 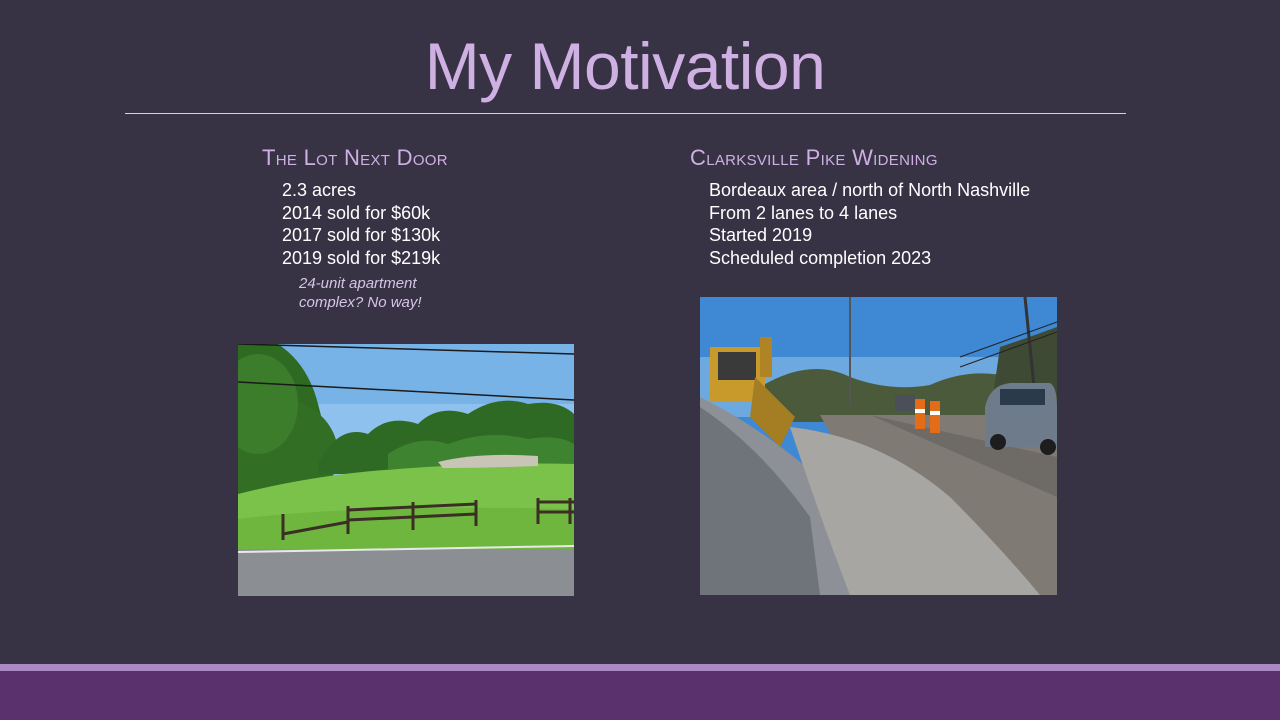 I want to click on left-bullet: 2019 sold for $219k, so click(x=361, y=257).